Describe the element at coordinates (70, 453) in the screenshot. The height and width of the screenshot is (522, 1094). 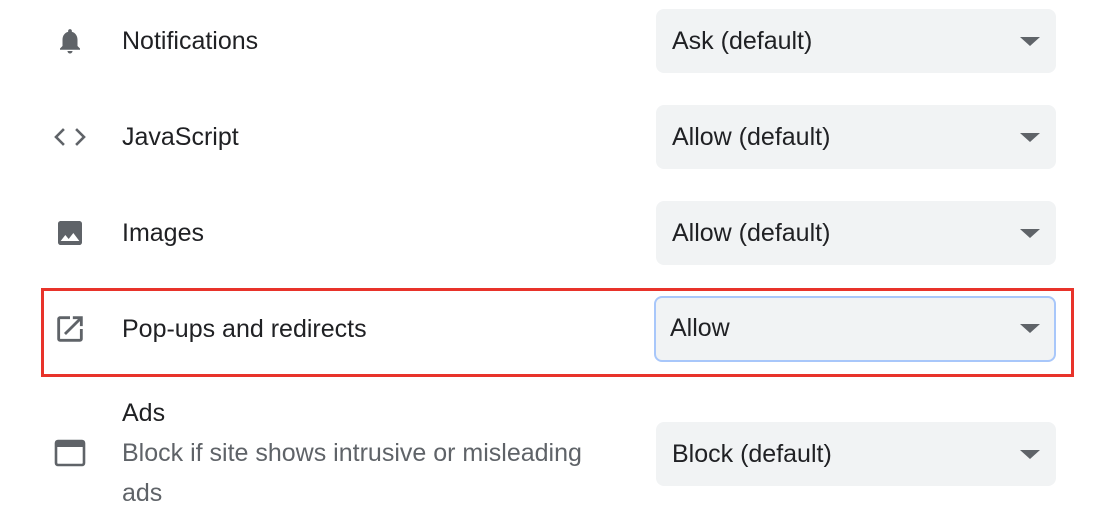
I see `web-window-icon` at that location.